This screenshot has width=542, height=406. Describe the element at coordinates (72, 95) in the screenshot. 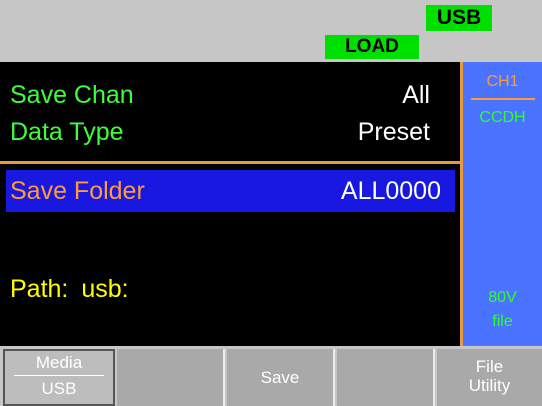

I see `save-chan-label: Save Chan` at that location.